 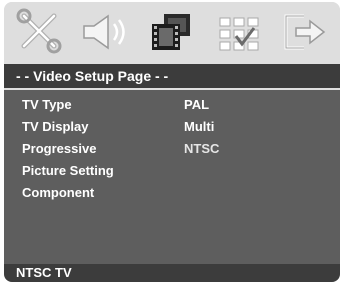 I want to click on film-icon, so click(x=171, y=32).